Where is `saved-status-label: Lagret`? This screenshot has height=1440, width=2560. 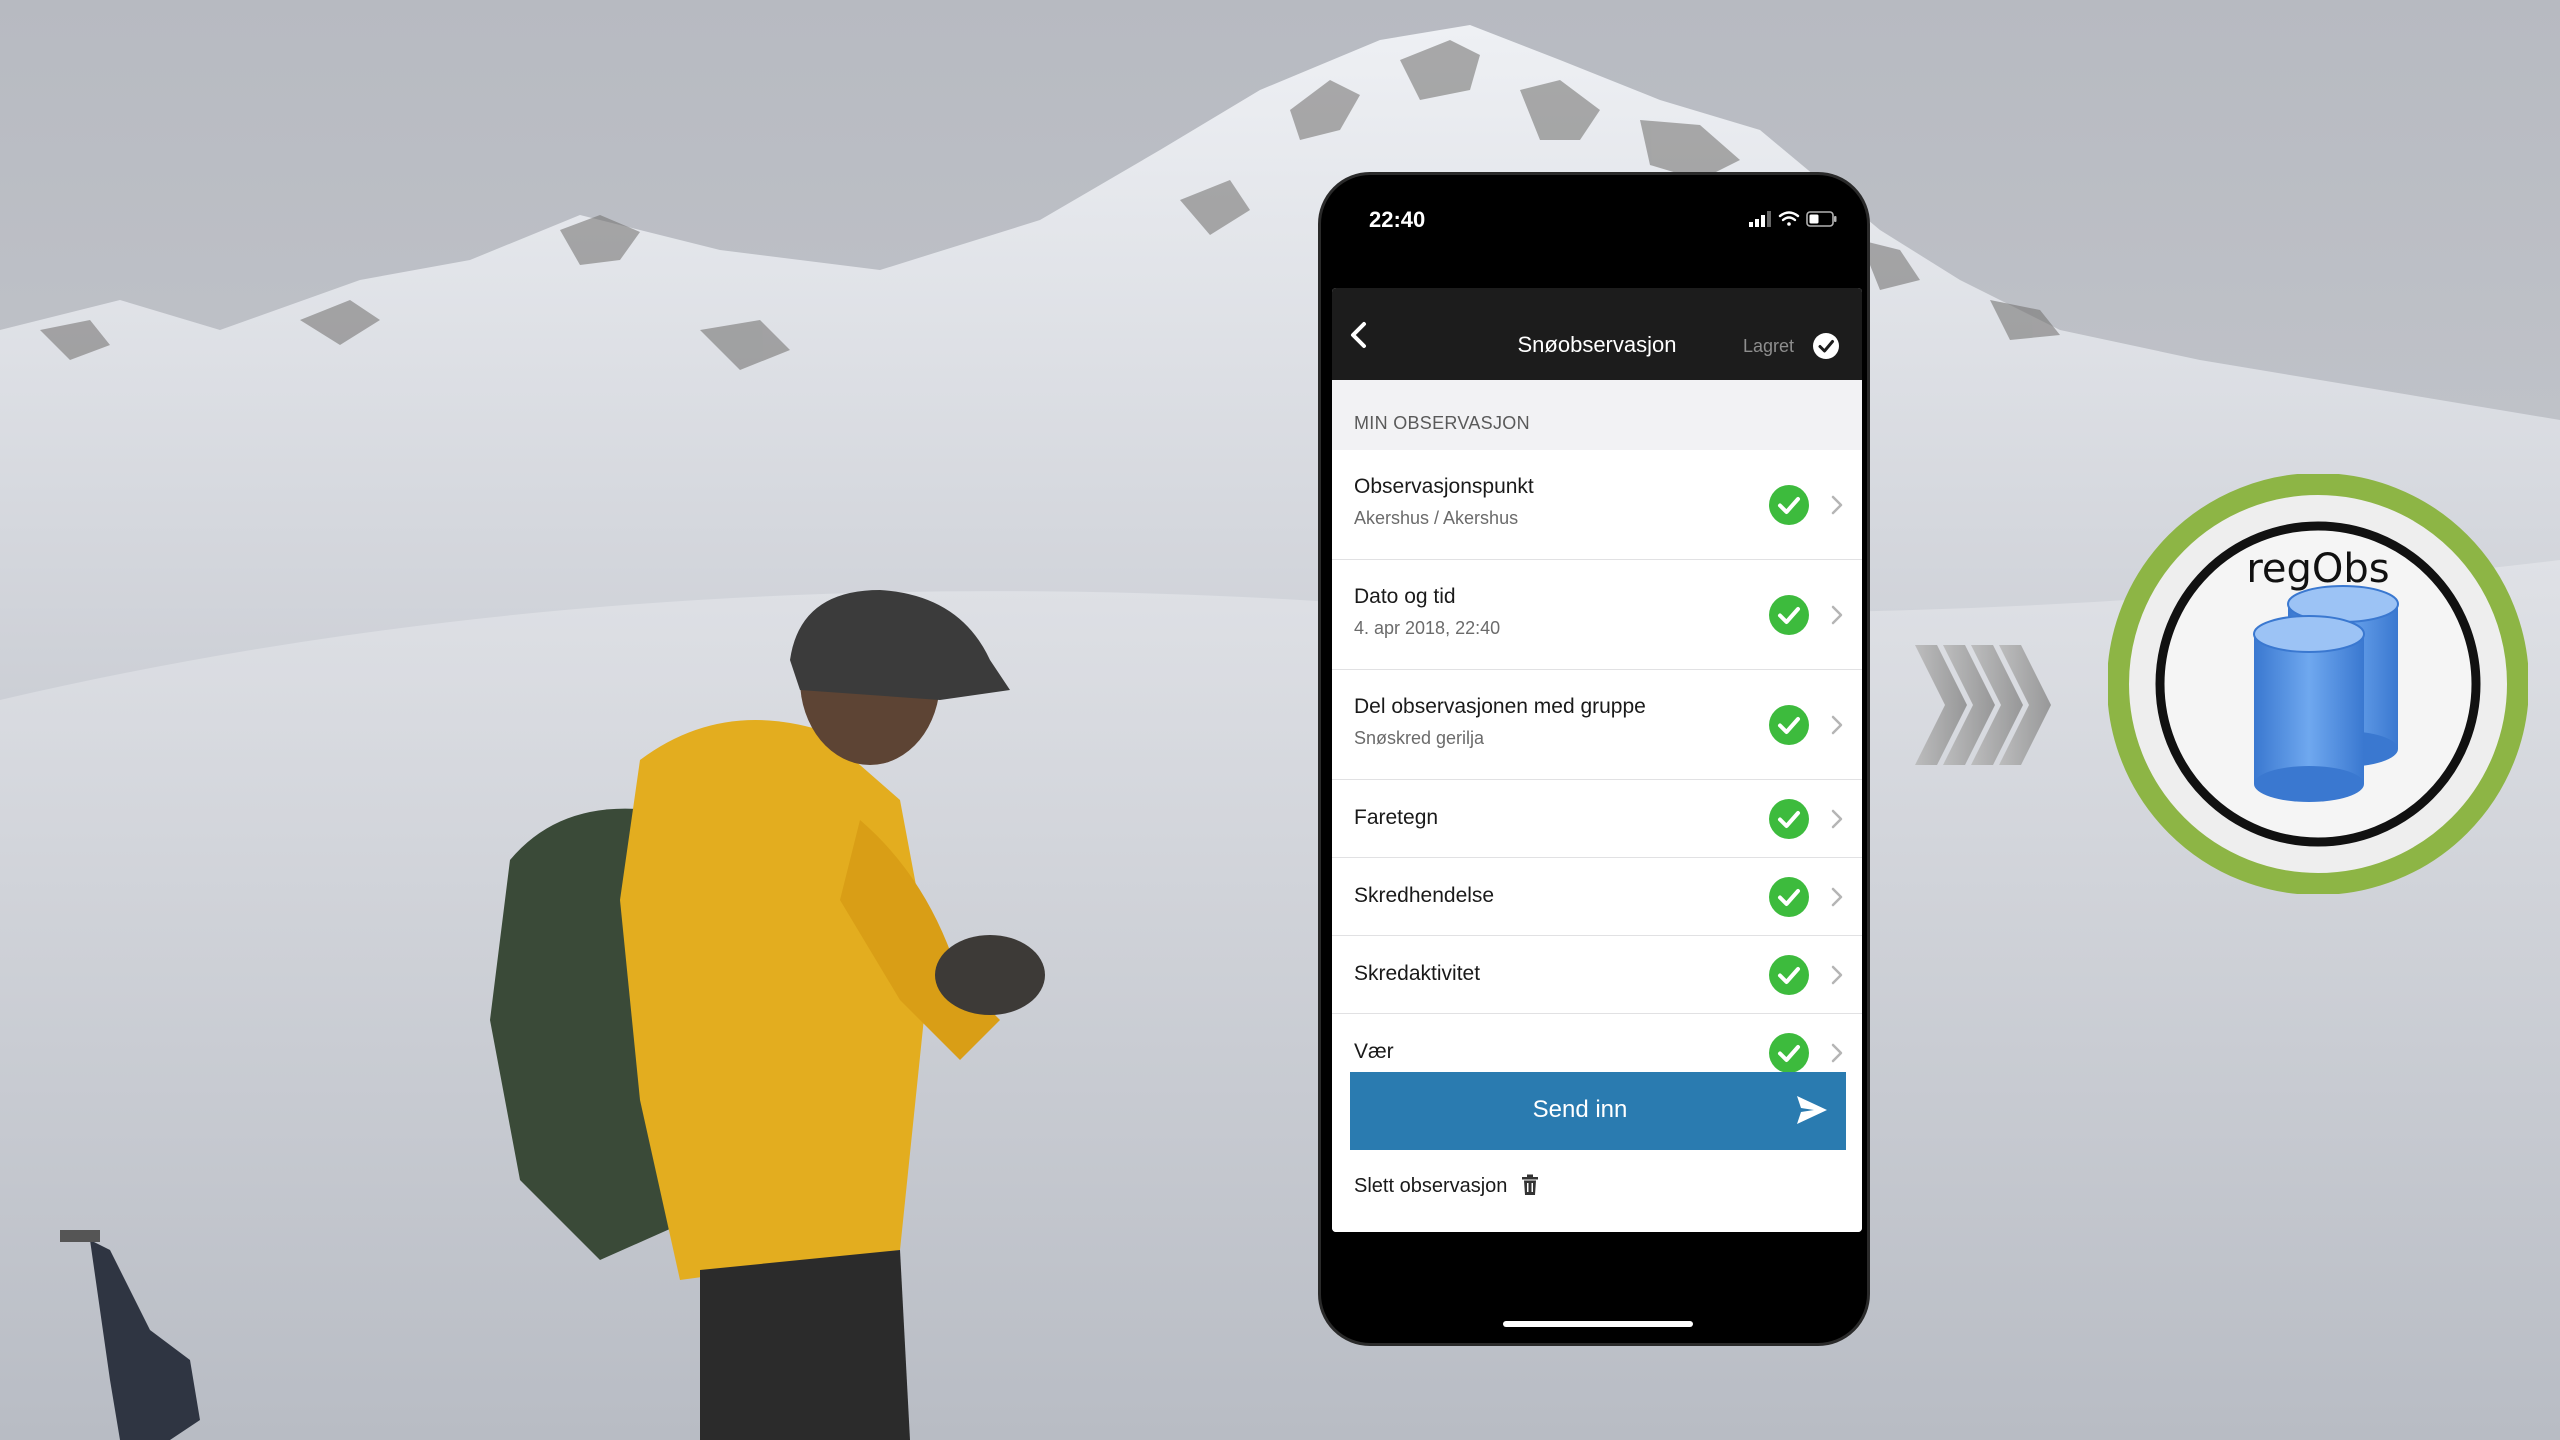 saved-status-label: Lagret is located at coordinates (1768, 346).